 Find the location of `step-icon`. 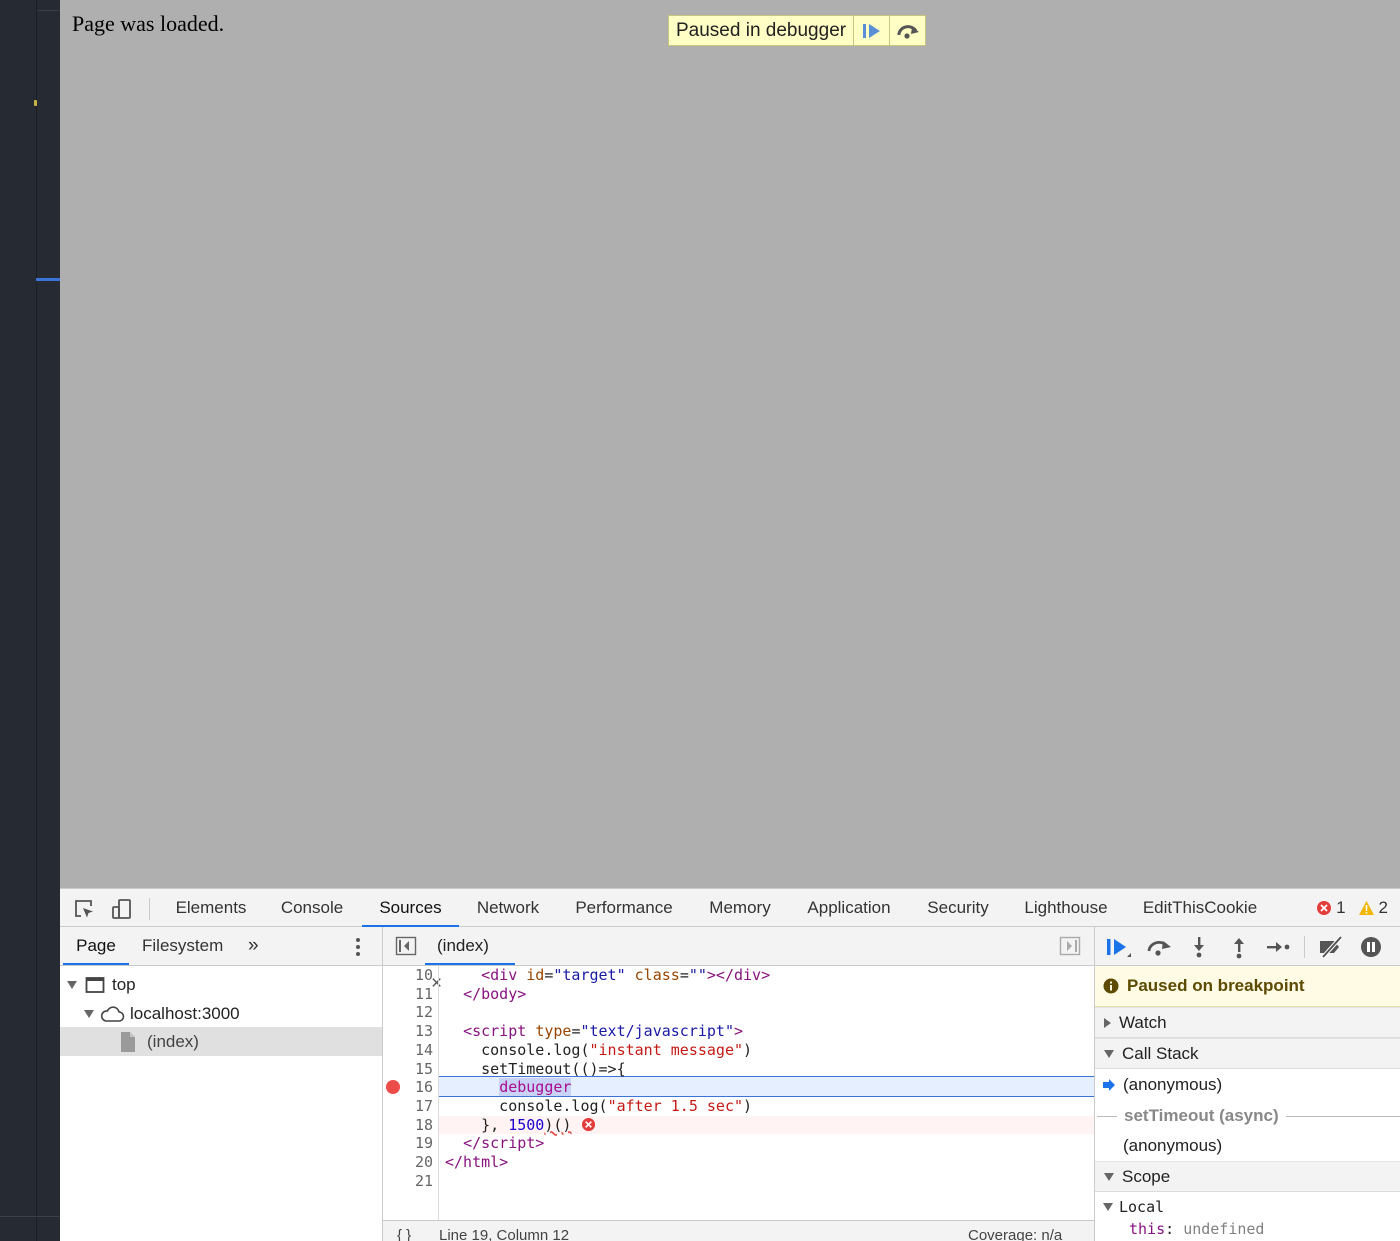

step-icon is located at coordinates (1278, 947).